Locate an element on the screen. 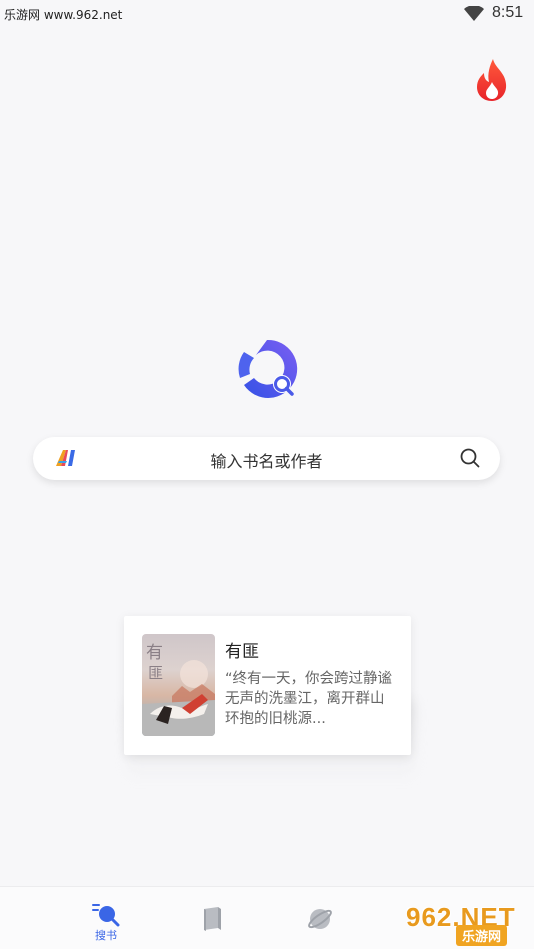  search-input: 输入书名或作者 is located at coordinates (266, 460).